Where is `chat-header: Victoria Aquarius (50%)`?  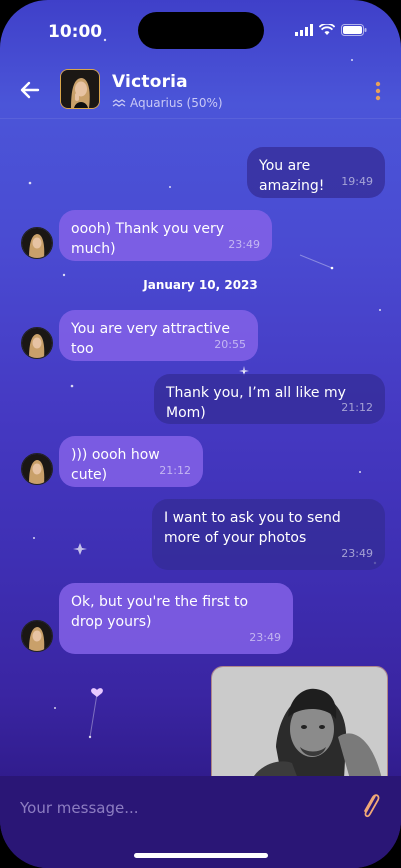 chat-header: Victoria Aquarius (50%) is located at coordinates (200, 90).